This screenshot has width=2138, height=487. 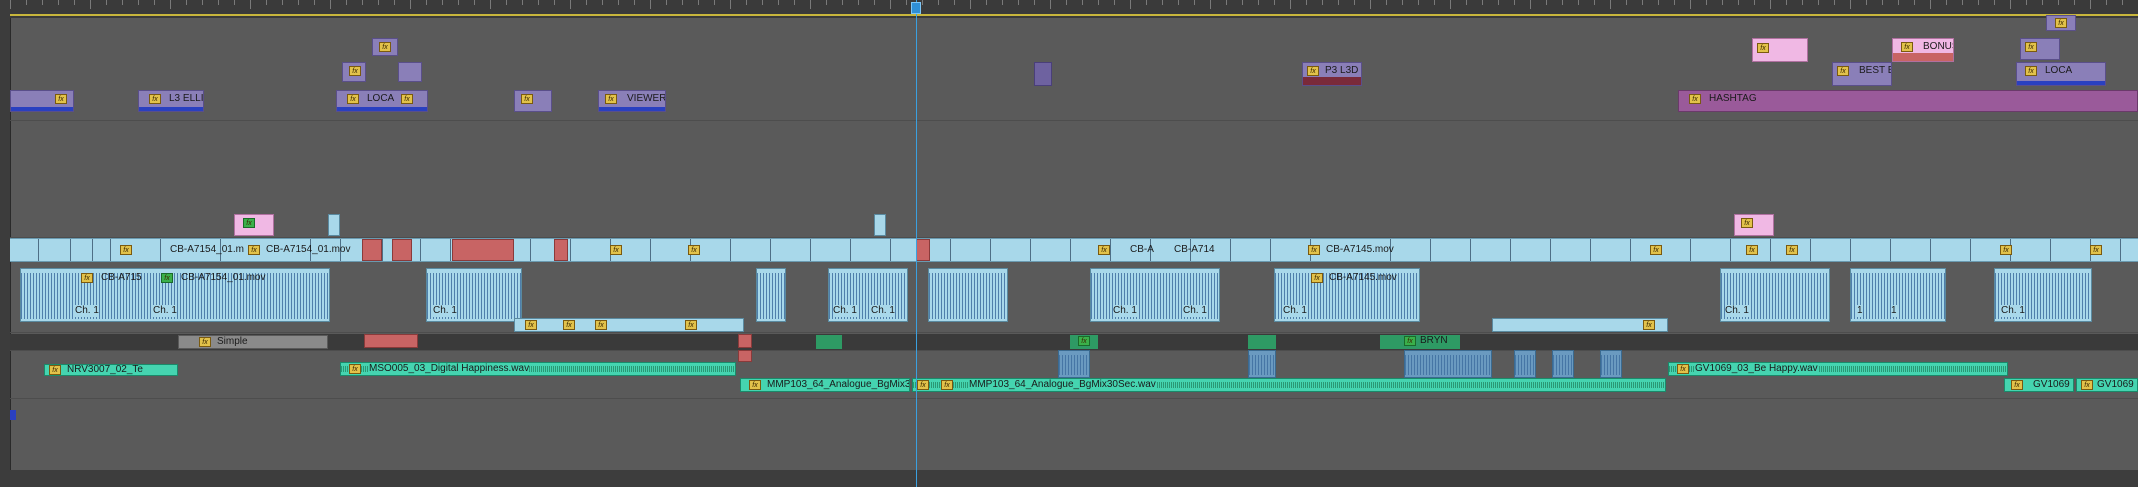 I want to click on horizontal-scrollbar, so click(x=1074, y=478).